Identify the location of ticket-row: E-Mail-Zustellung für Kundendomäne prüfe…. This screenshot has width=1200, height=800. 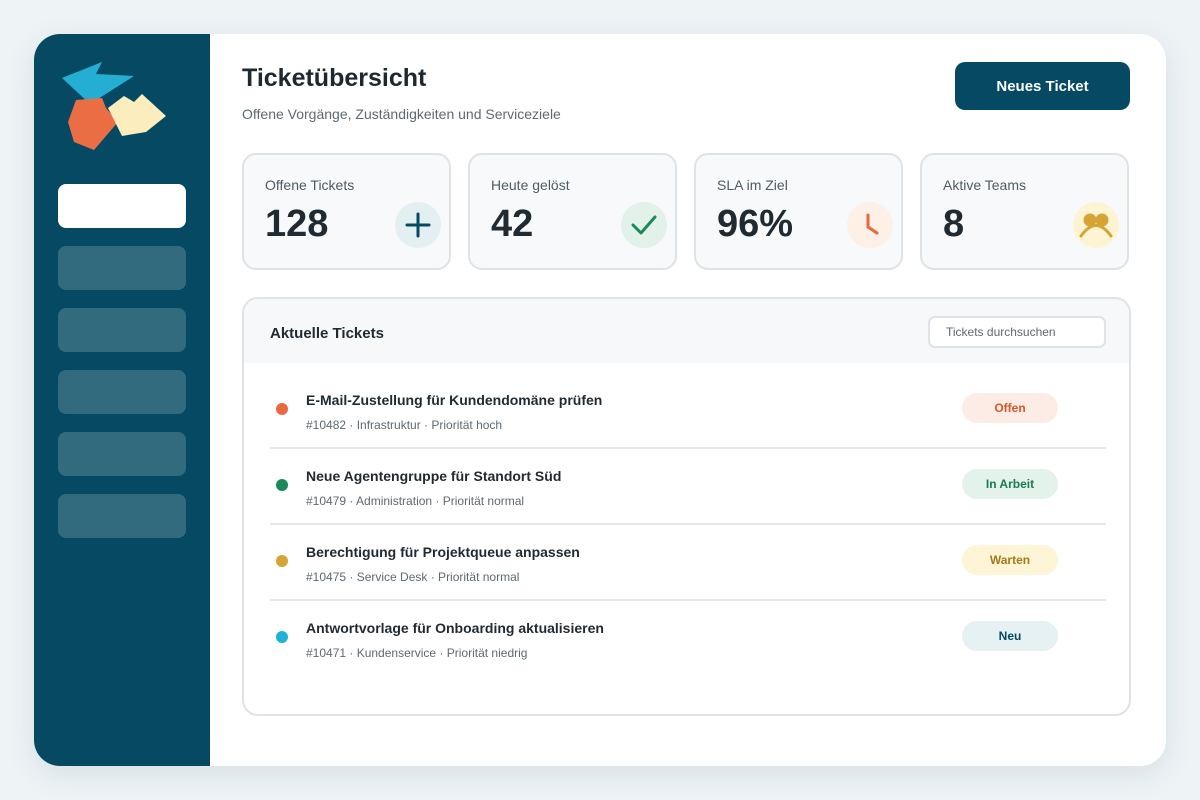
(688, 411).